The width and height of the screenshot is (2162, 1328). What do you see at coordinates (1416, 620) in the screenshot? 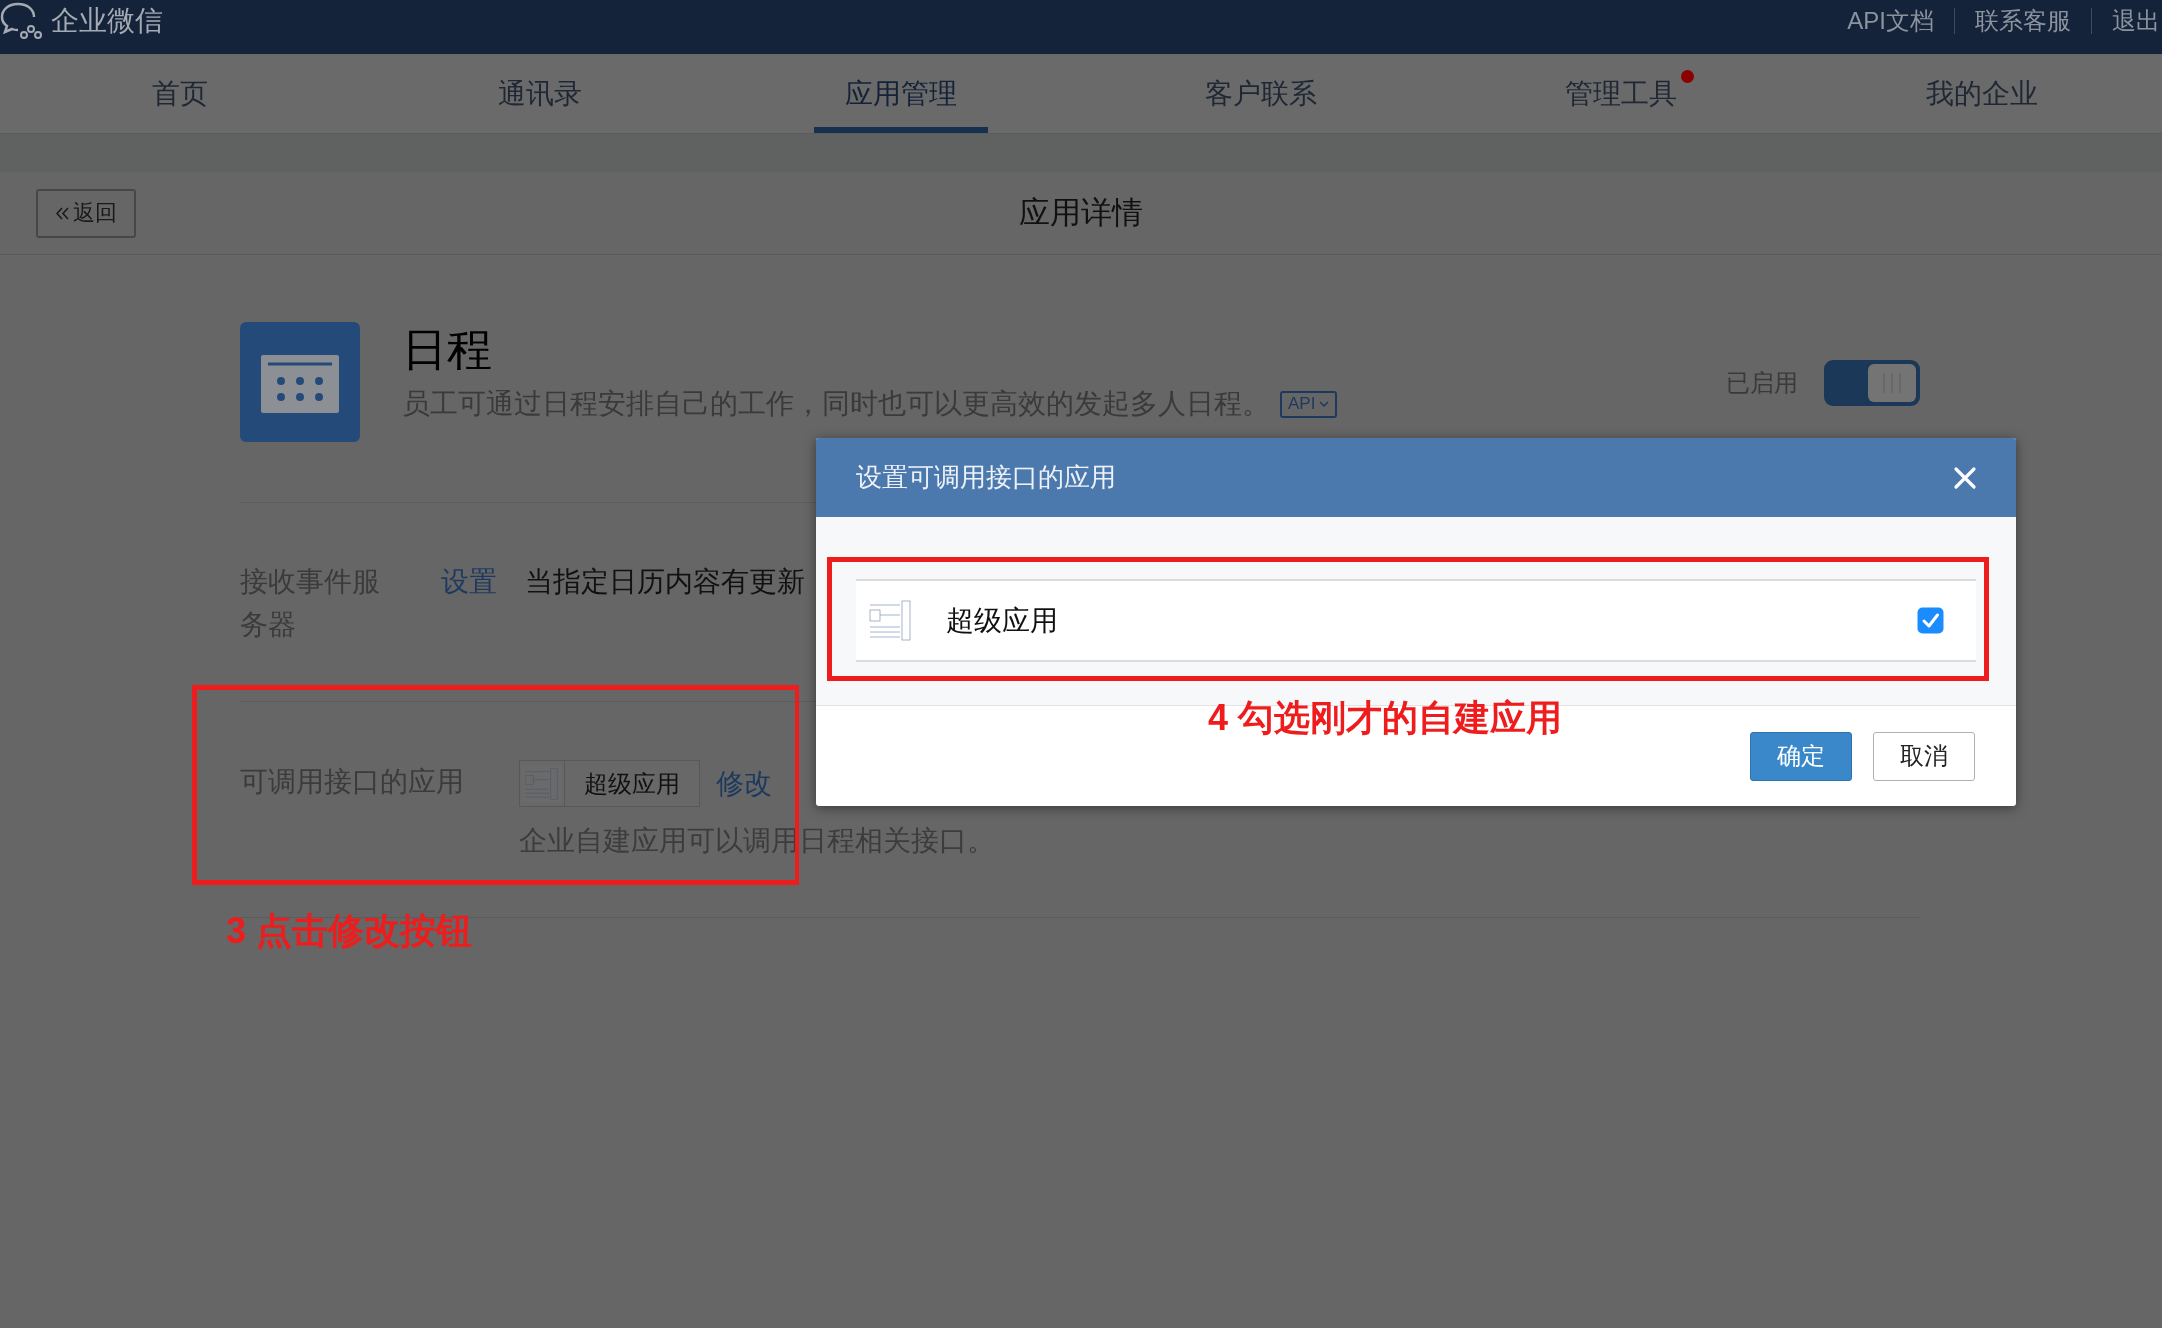
I see `app-option-row: 超级应用` at bounding box center [1416, 620].